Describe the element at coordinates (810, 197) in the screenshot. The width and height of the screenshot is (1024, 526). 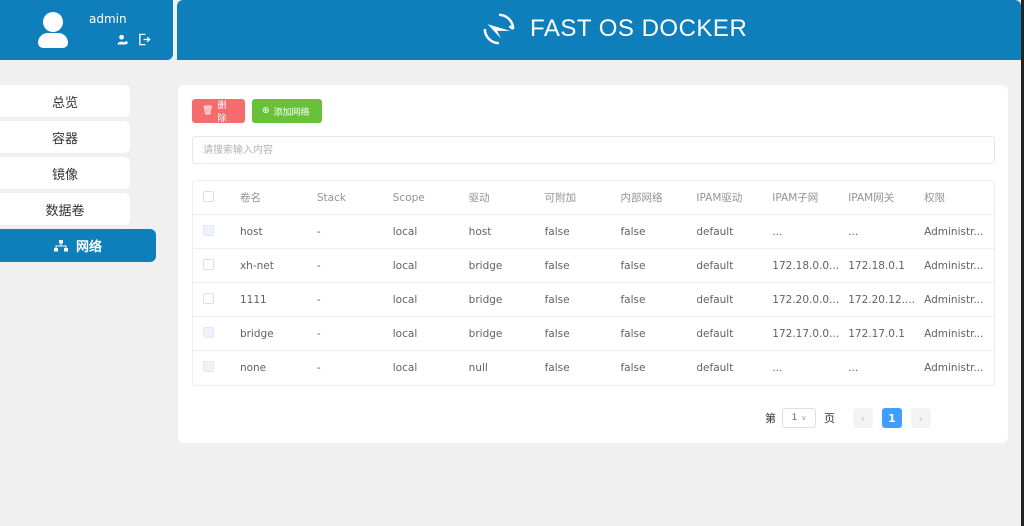
I see `column-header: IPAM子网` at that location.